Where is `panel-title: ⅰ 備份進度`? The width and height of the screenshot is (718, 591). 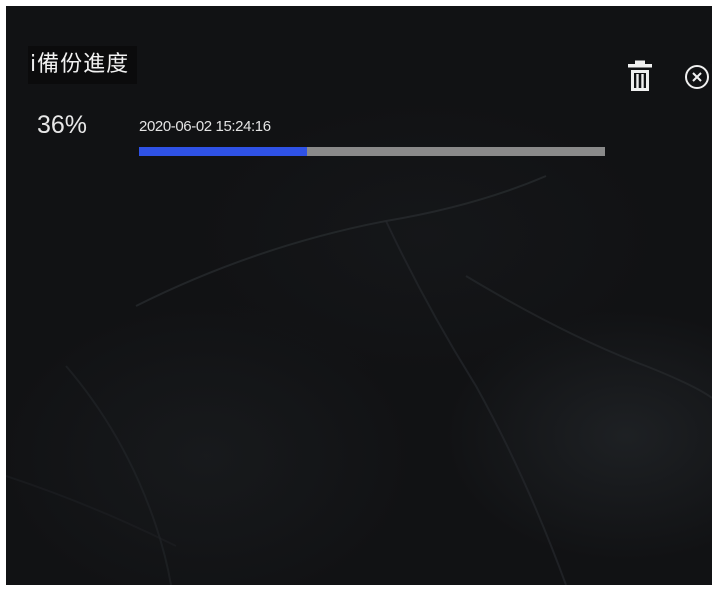
panel-title: ⅰ 備份進度 is located at coordinates (83, 65).